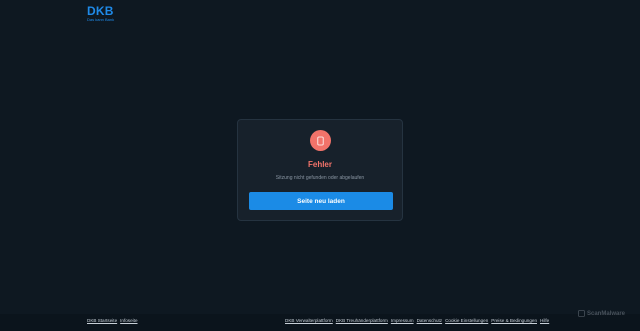 The height and width of the screenshot is (331, 640). What do you see at coordinates (466, 320) in the screenshot?
I see `footer-link-cookie-einstellungen: Cookie Einstellungen` at bounding box center [466, 320].